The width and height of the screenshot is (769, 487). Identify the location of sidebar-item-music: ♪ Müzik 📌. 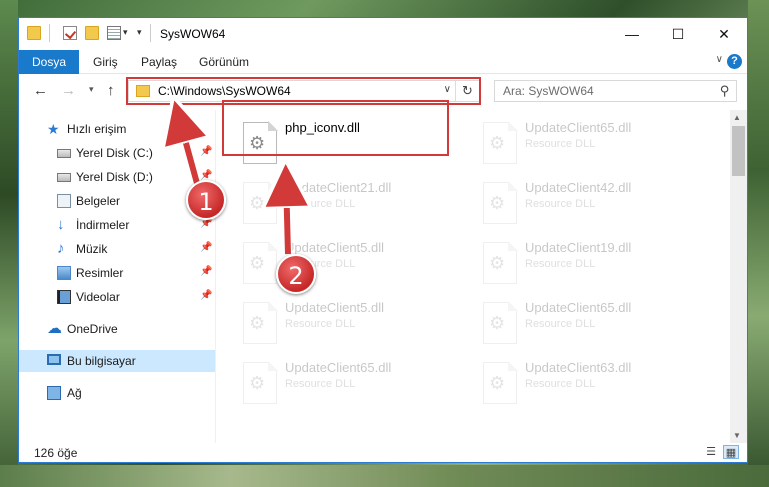
(117, 249).